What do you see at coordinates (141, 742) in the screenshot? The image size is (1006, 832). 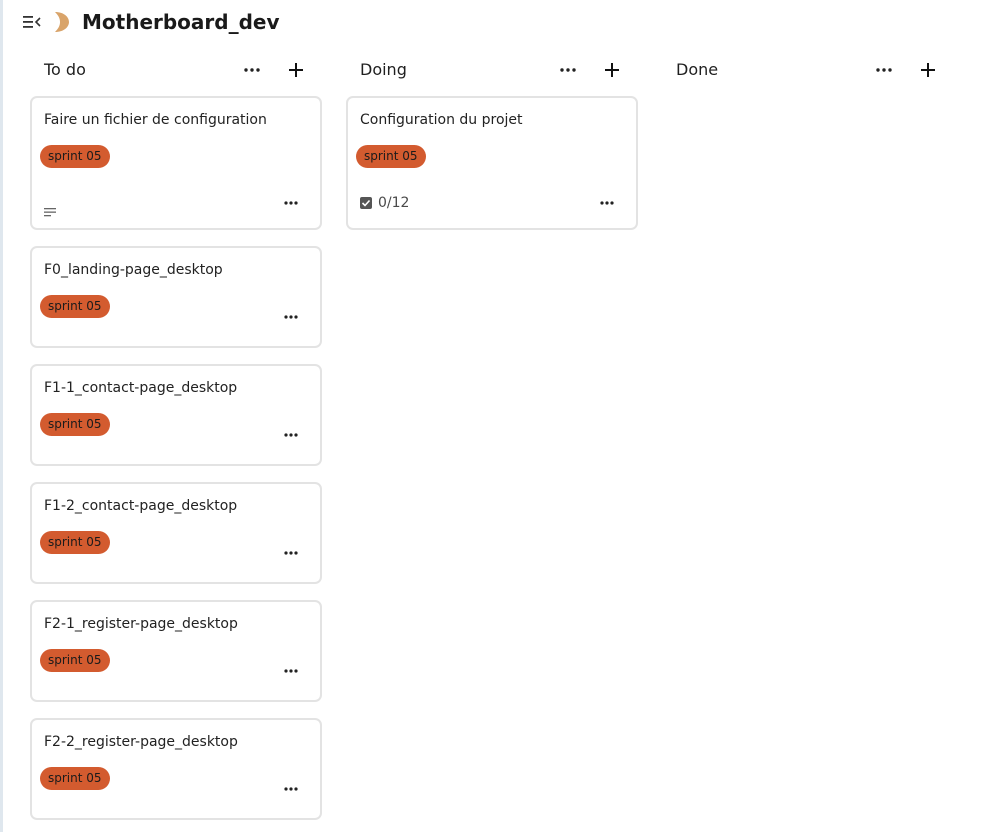 I see `card-title: F2-2_register-page_desktop` at bounding box center [141, 742].